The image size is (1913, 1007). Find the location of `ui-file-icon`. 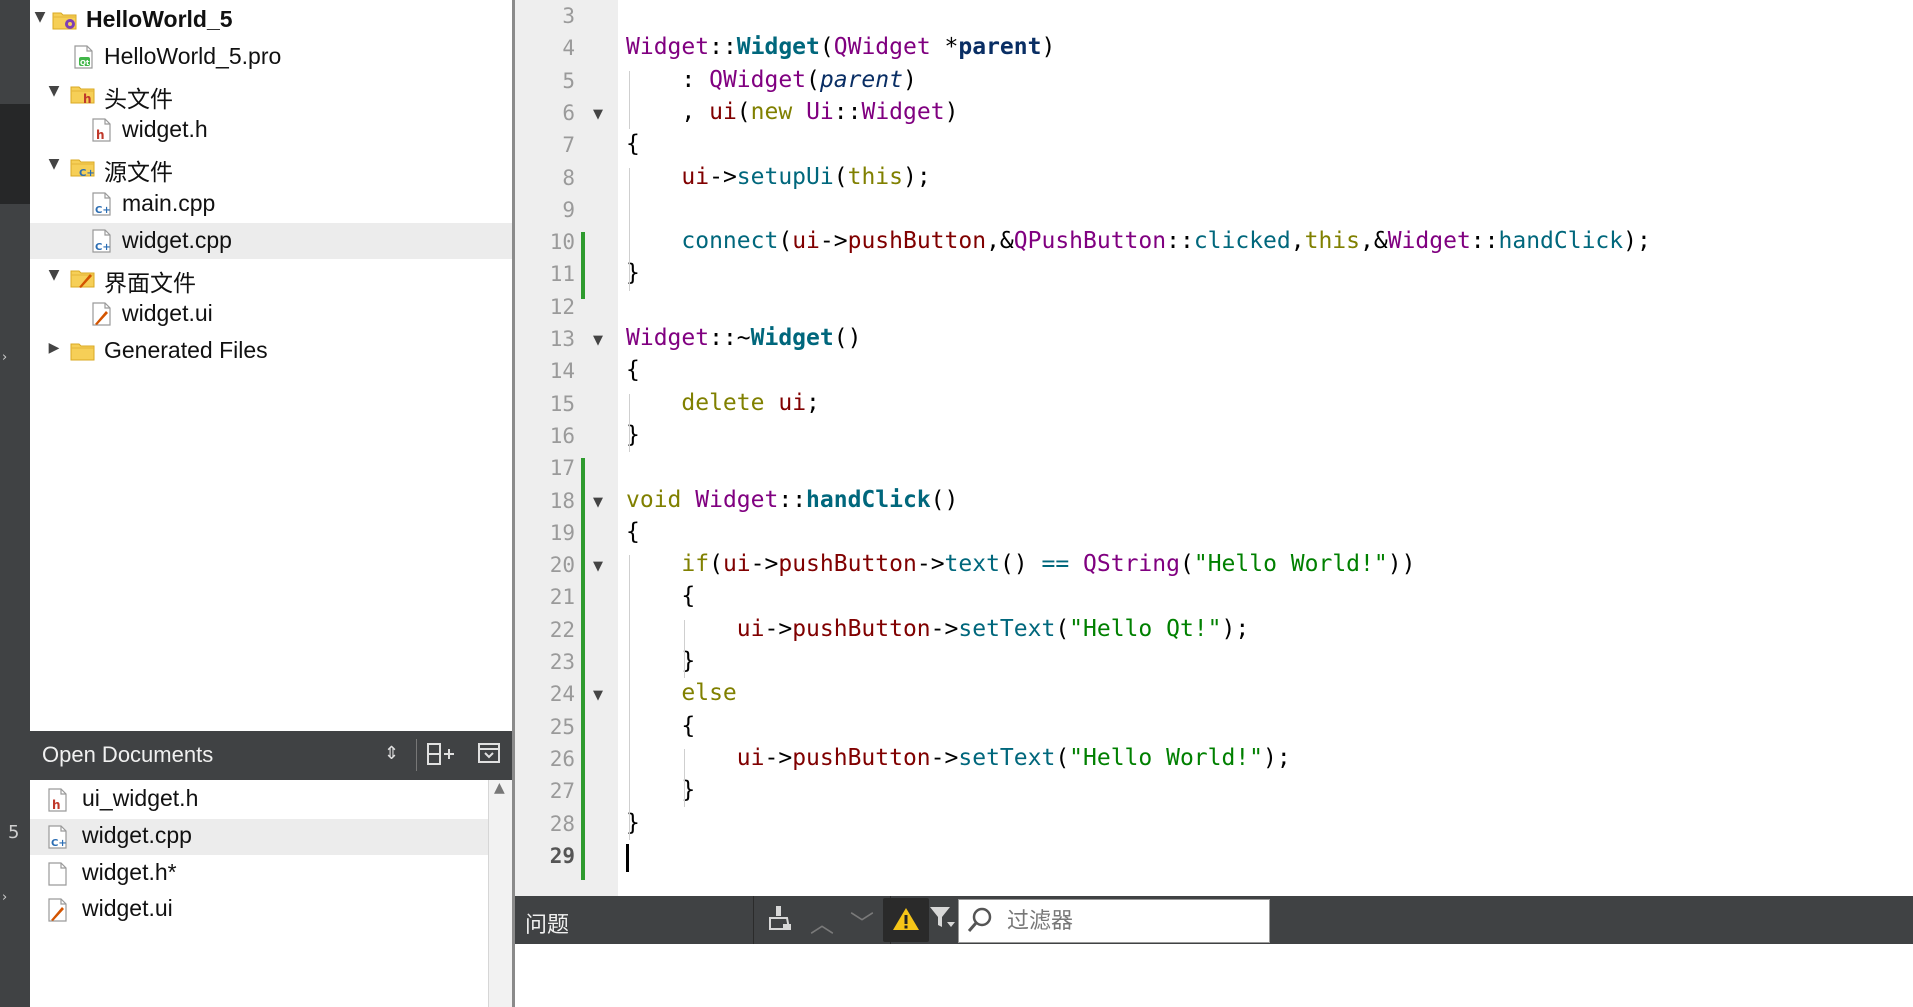

ui-file-icon is located at coordinates (57, 910).